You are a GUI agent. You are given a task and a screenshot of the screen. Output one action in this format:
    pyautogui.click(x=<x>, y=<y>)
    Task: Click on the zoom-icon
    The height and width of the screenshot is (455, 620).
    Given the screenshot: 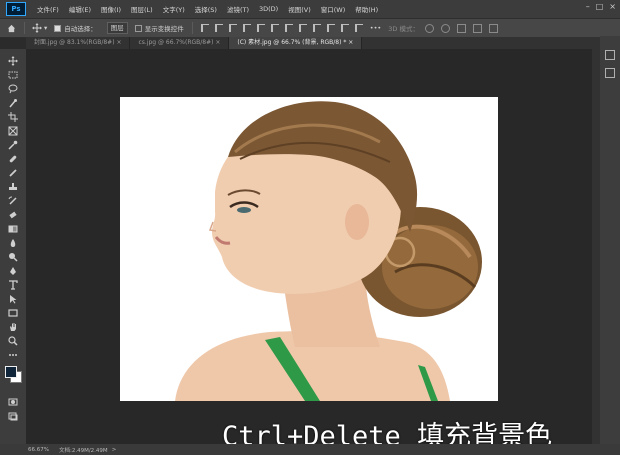 What is the action you would take?
    pyautogui.click(x=13, y=341)
    